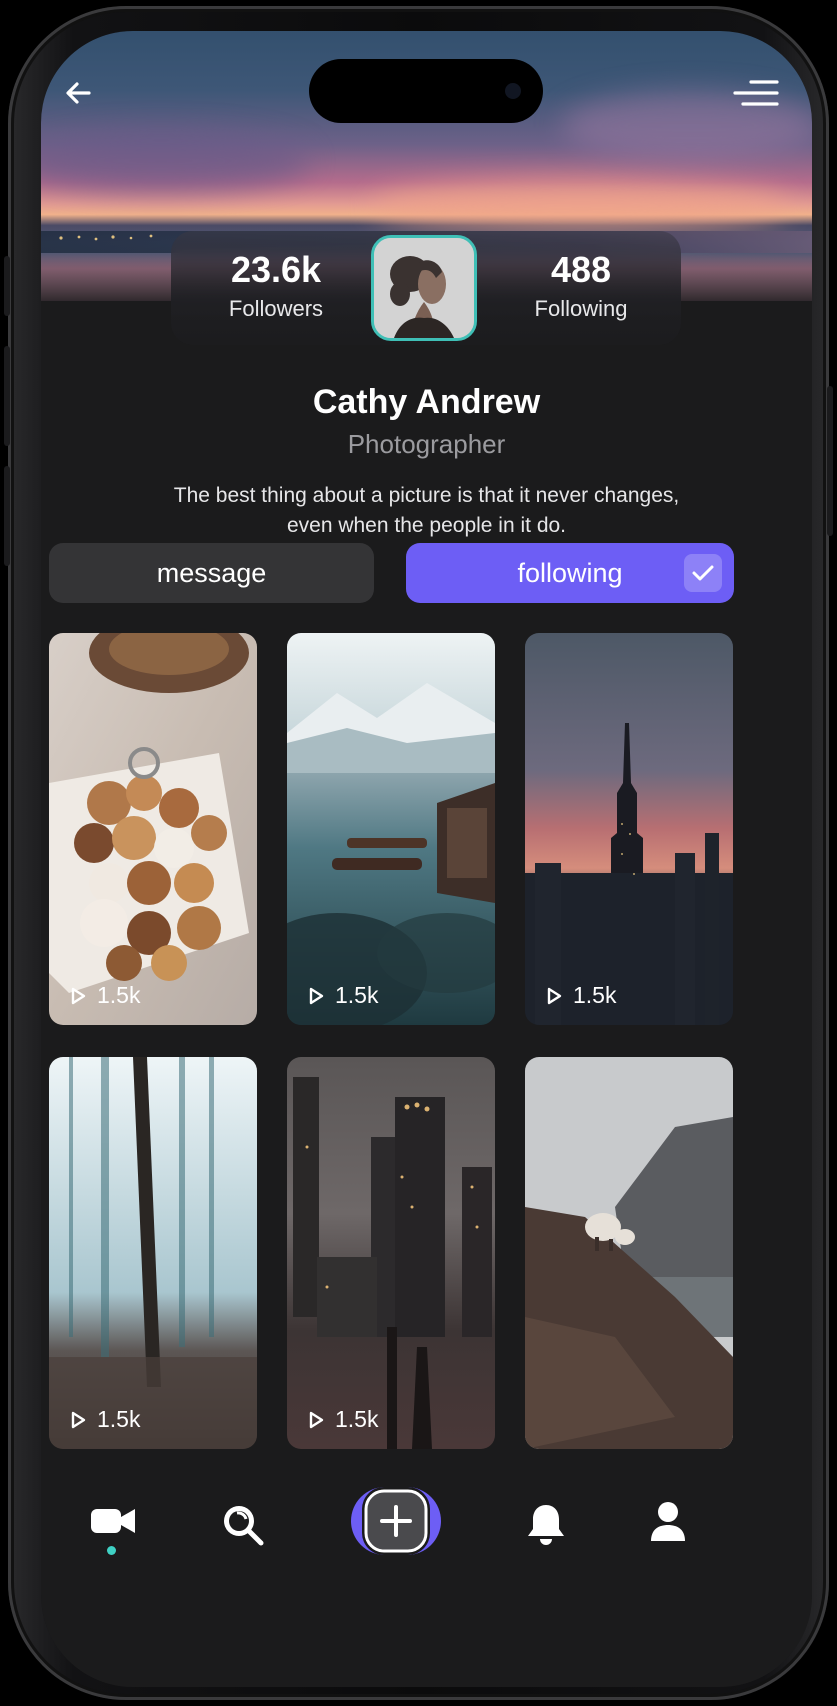 This screenshot has width=837, height=1706. What do you see at coordinates (7, 516) in the screenshot?
I see `volume-down-button` at bounding box center [7, 516].